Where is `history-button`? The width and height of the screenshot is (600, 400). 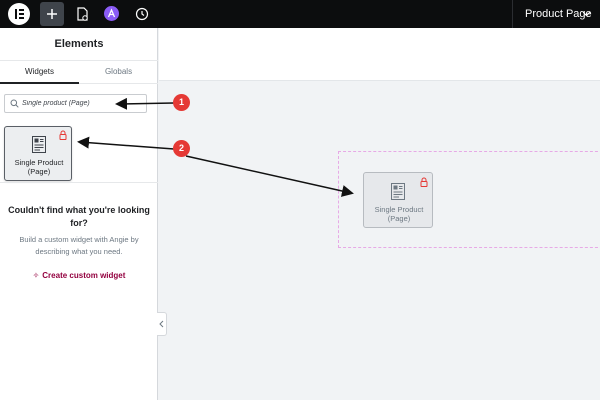 history-button is located at coordinates (142, 14).